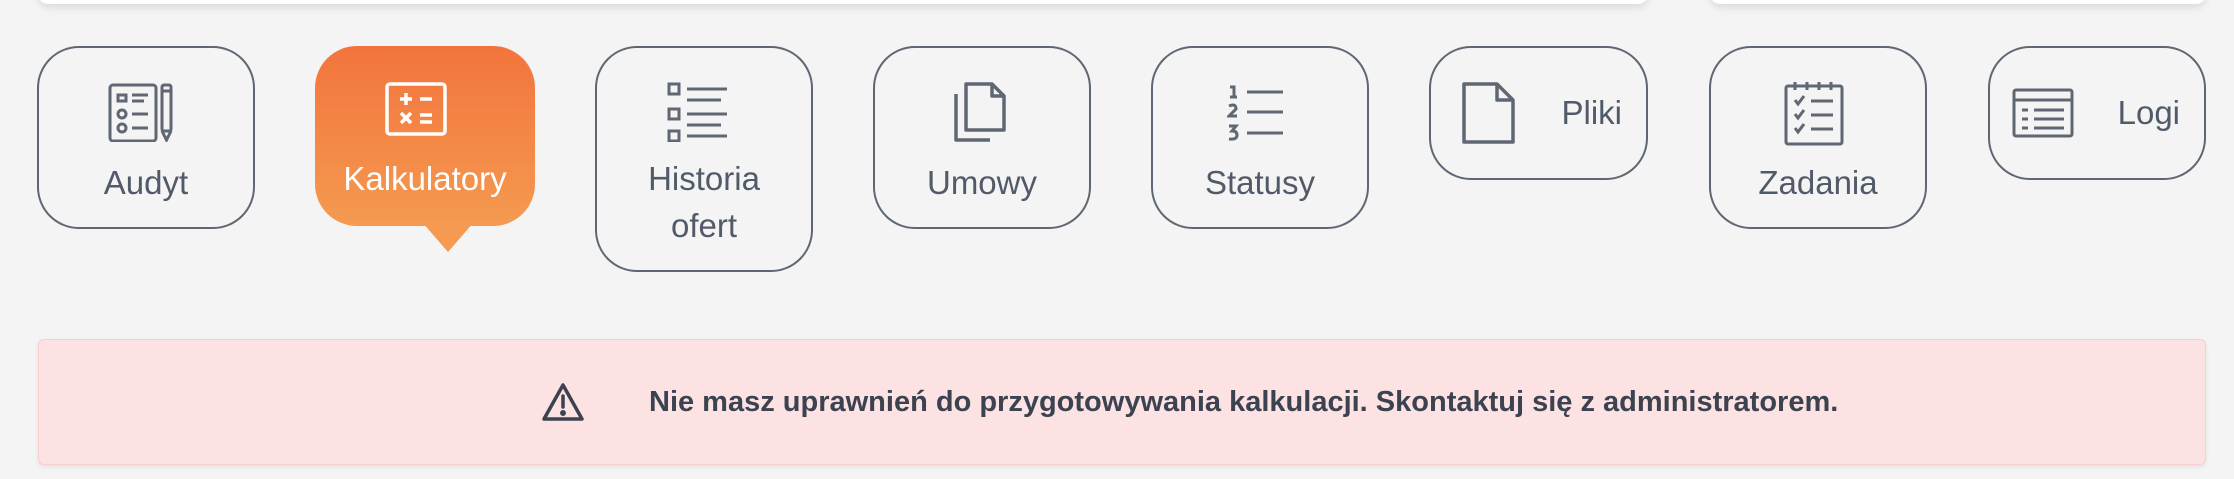 Image resolution: width=2234 pixels, height=479 pixels. Describe the element at coordinates (704, 159) in the screenshot. I see `tab-offer-history: Historia ofert` at that location.